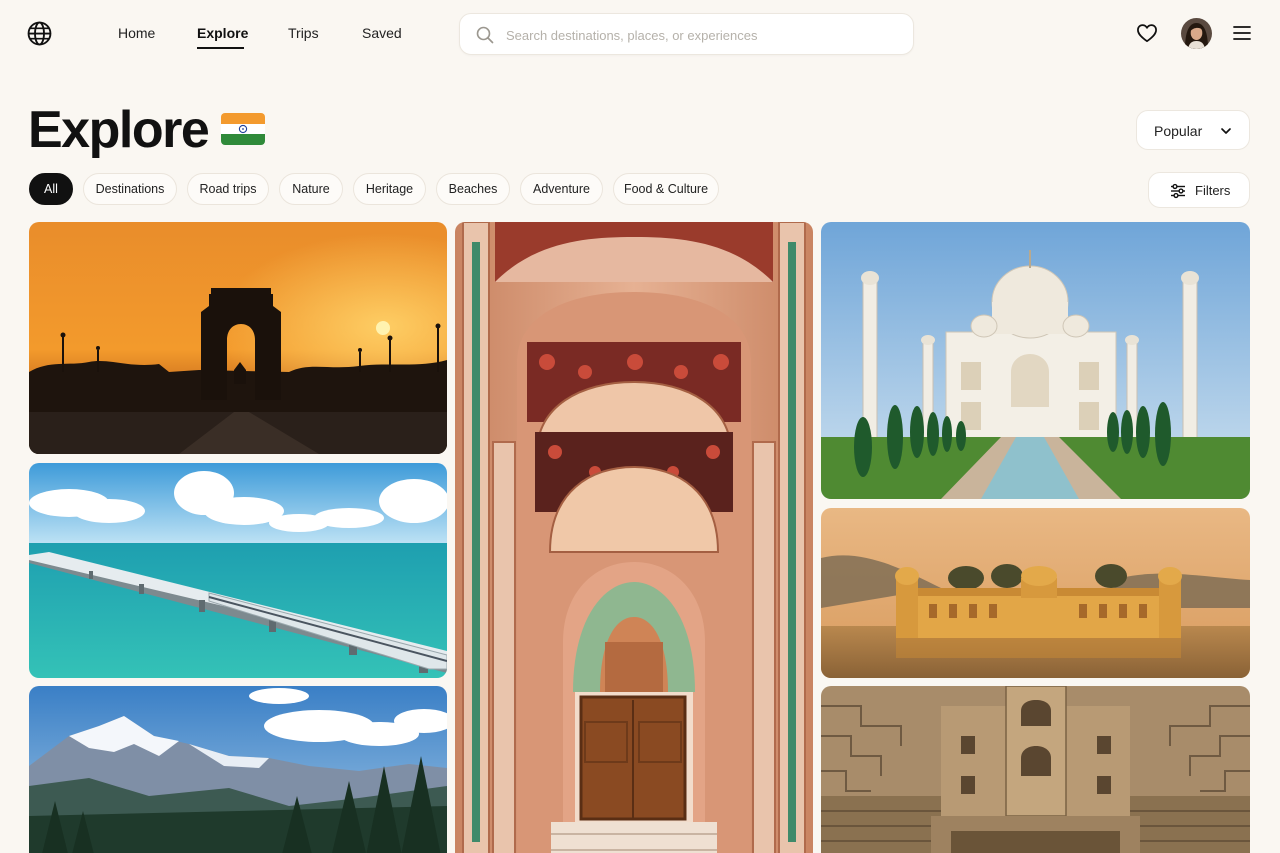  What do you see at coordinates (389, 189) in the screenshot?
I see `chip-heritage: Heritage` at bounding box center [389, 189].